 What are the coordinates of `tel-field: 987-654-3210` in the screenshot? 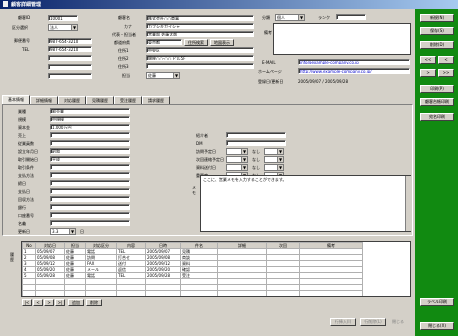 It's located at (70, 49).